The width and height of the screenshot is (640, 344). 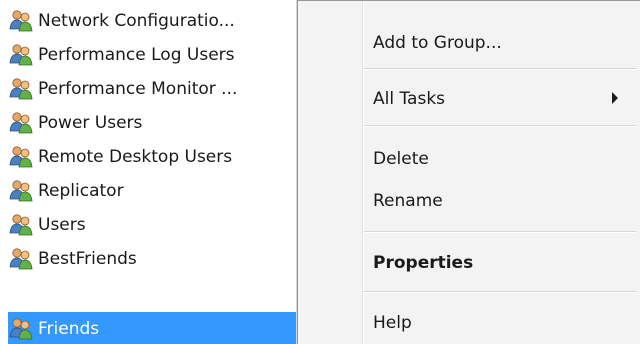 What do you see at coordinates (135, 157) in the screenshot?
I see `group-label: Remote Desktop Users` at bounding box center [135, 157].